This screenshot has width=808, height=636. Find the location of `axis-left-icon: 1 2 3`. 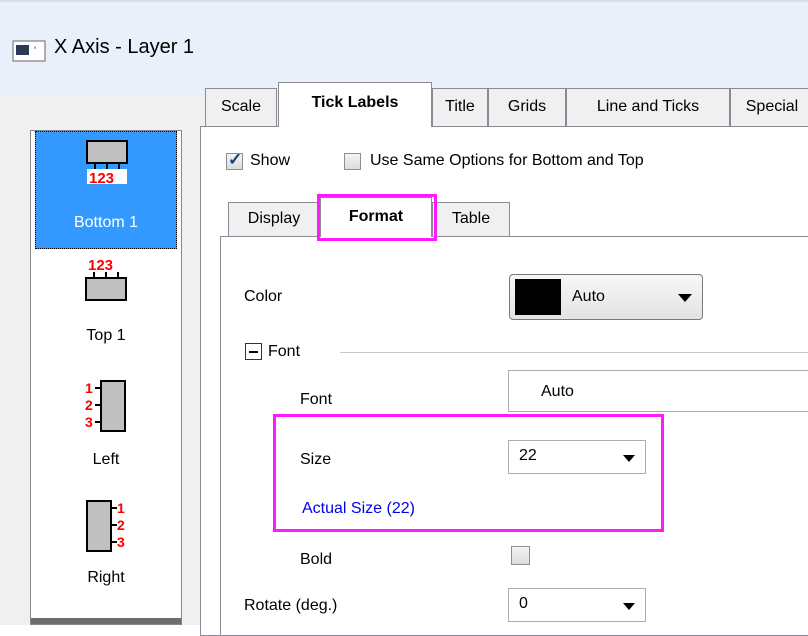

axis-left-icon: 1 2 3 is located at coordinates (105, 406).